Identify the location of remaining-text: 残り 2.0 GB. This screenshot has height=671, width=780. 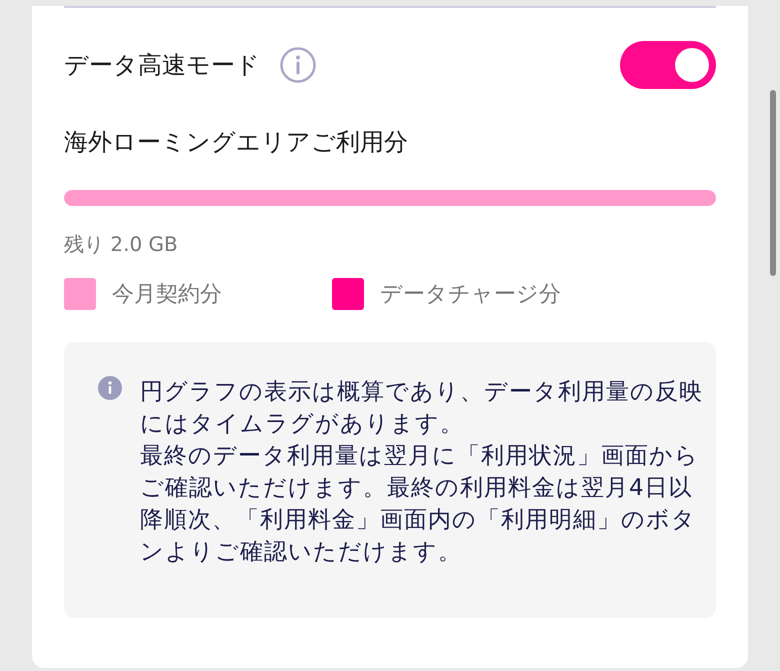
(121, 244).